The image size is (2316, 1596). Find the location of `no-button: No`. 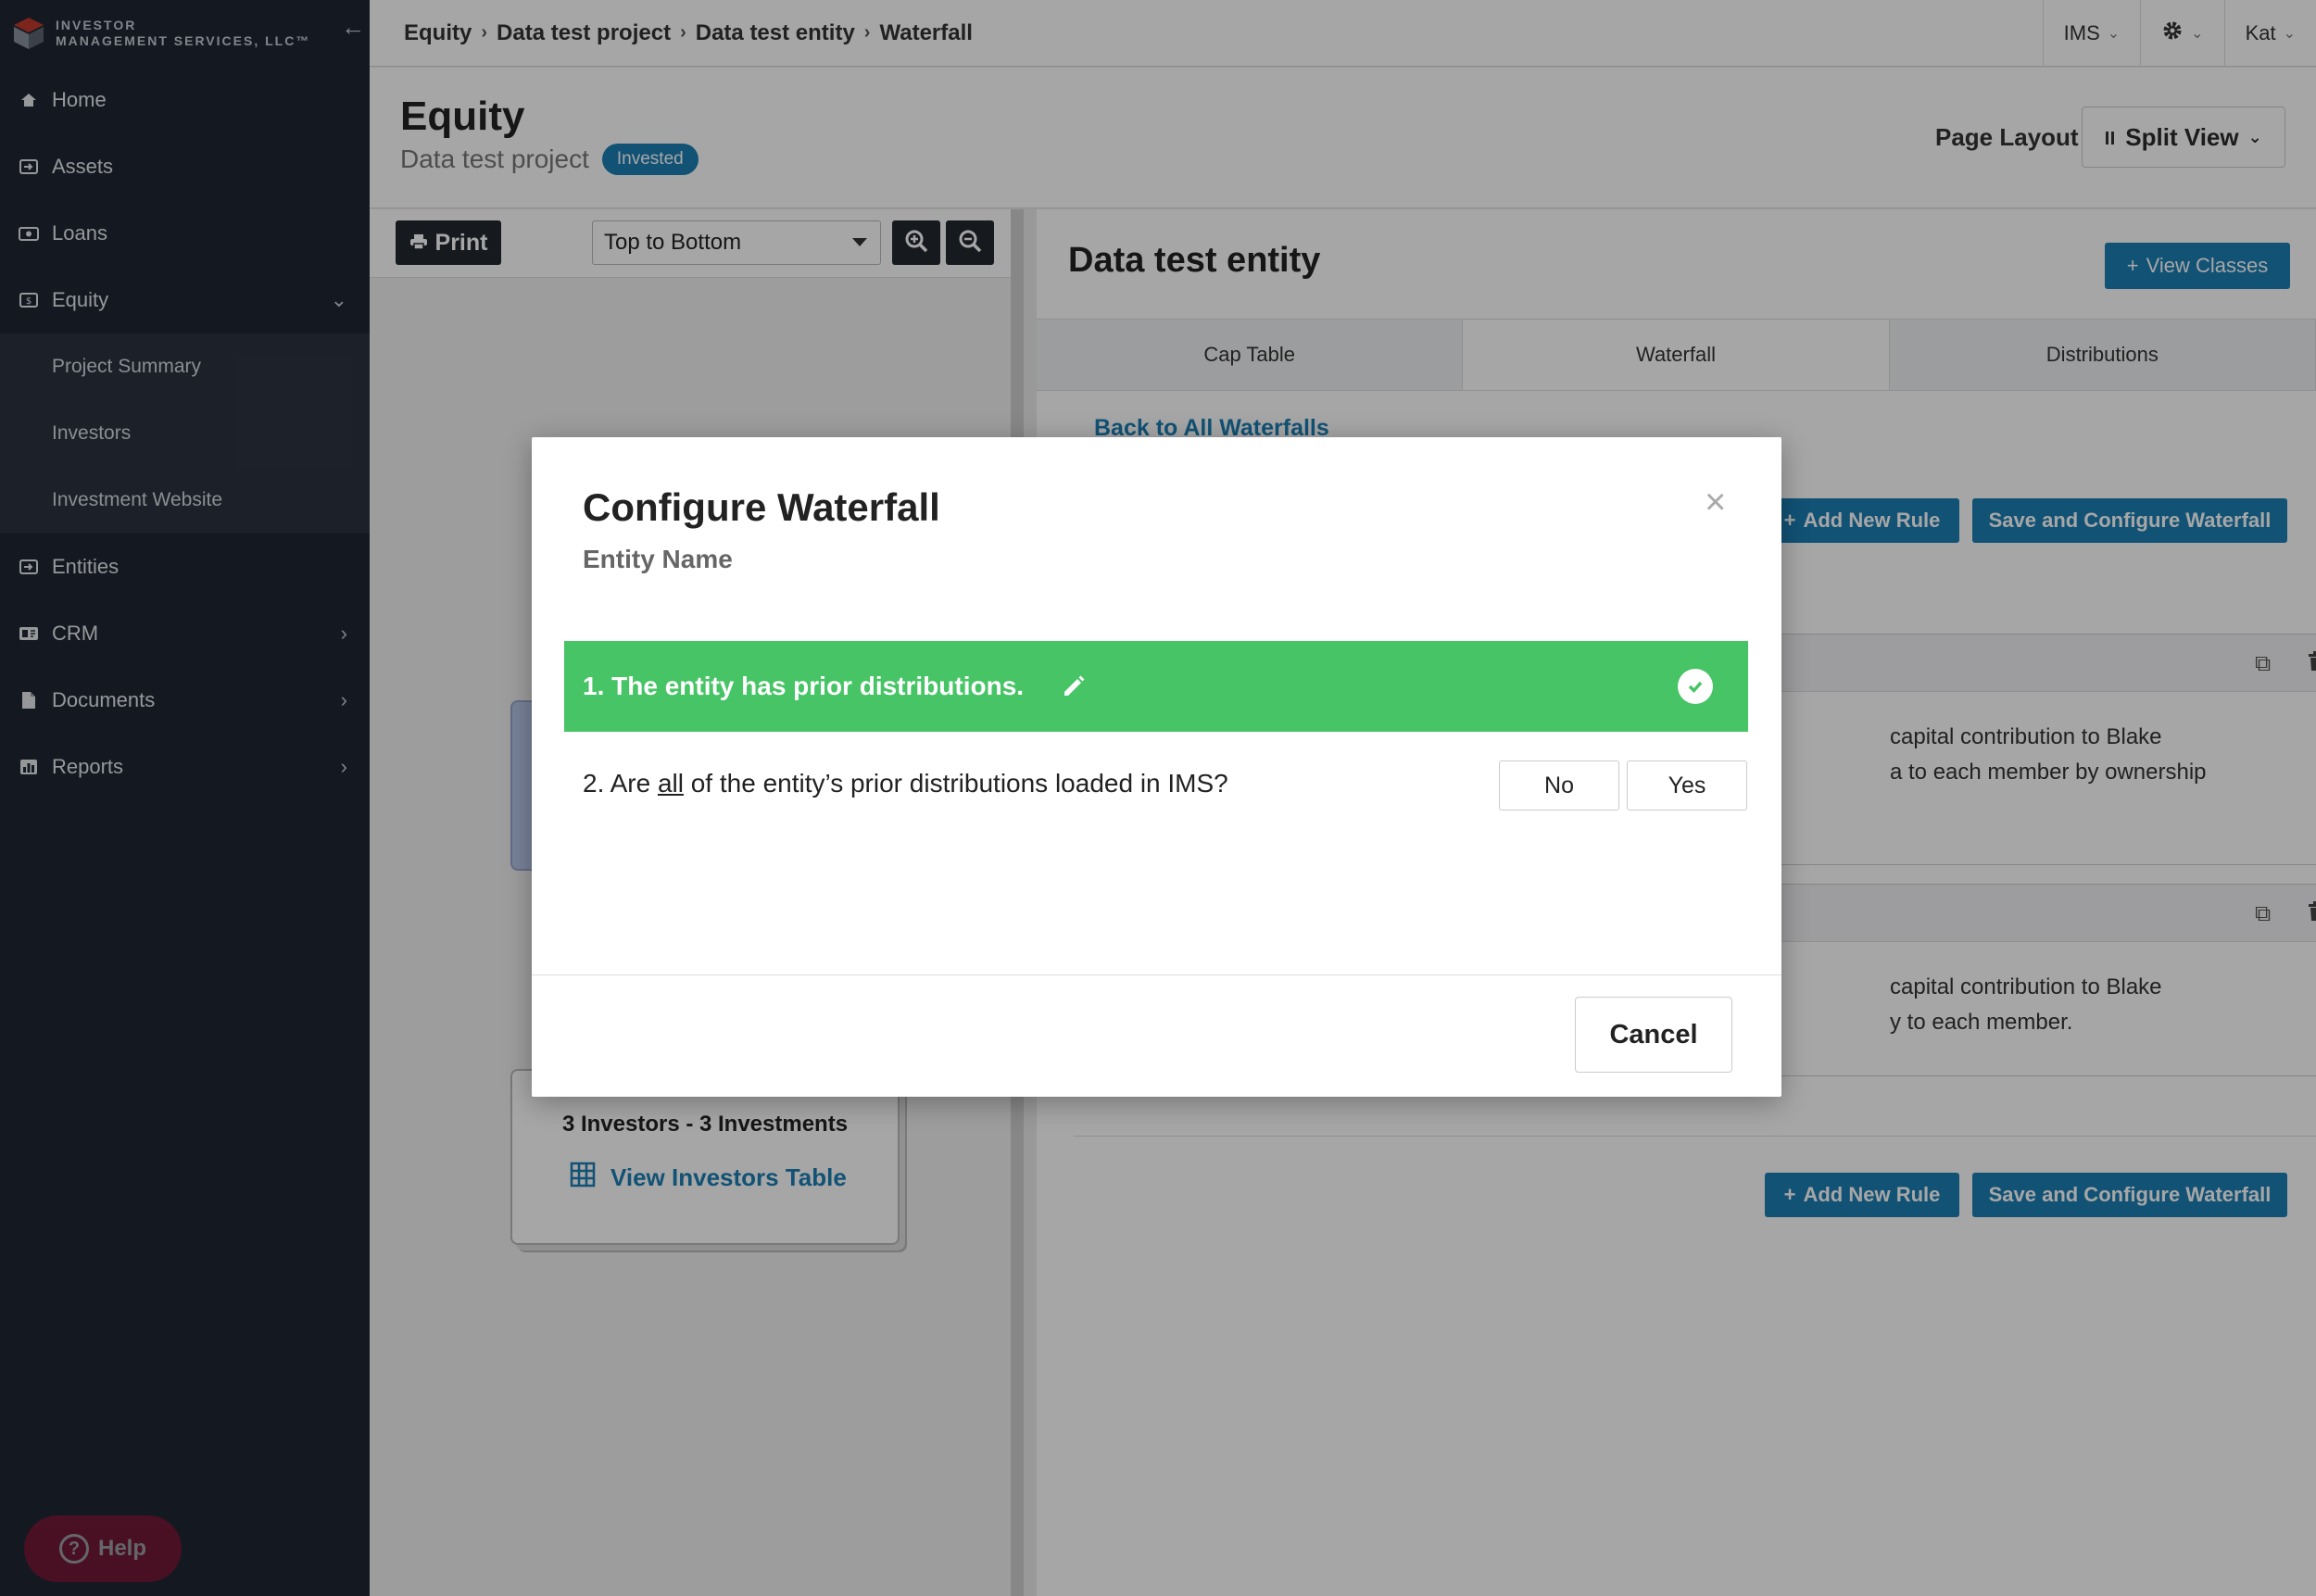

no-button: No is located at coordinates (1559, 785).